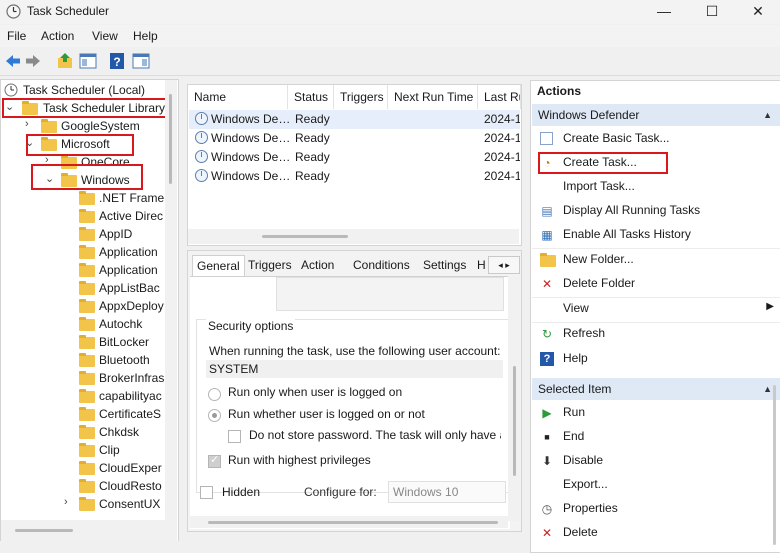 This screenshot has height=553, width=780. I want to click on tree-label: Autochk, so click(121, 324).